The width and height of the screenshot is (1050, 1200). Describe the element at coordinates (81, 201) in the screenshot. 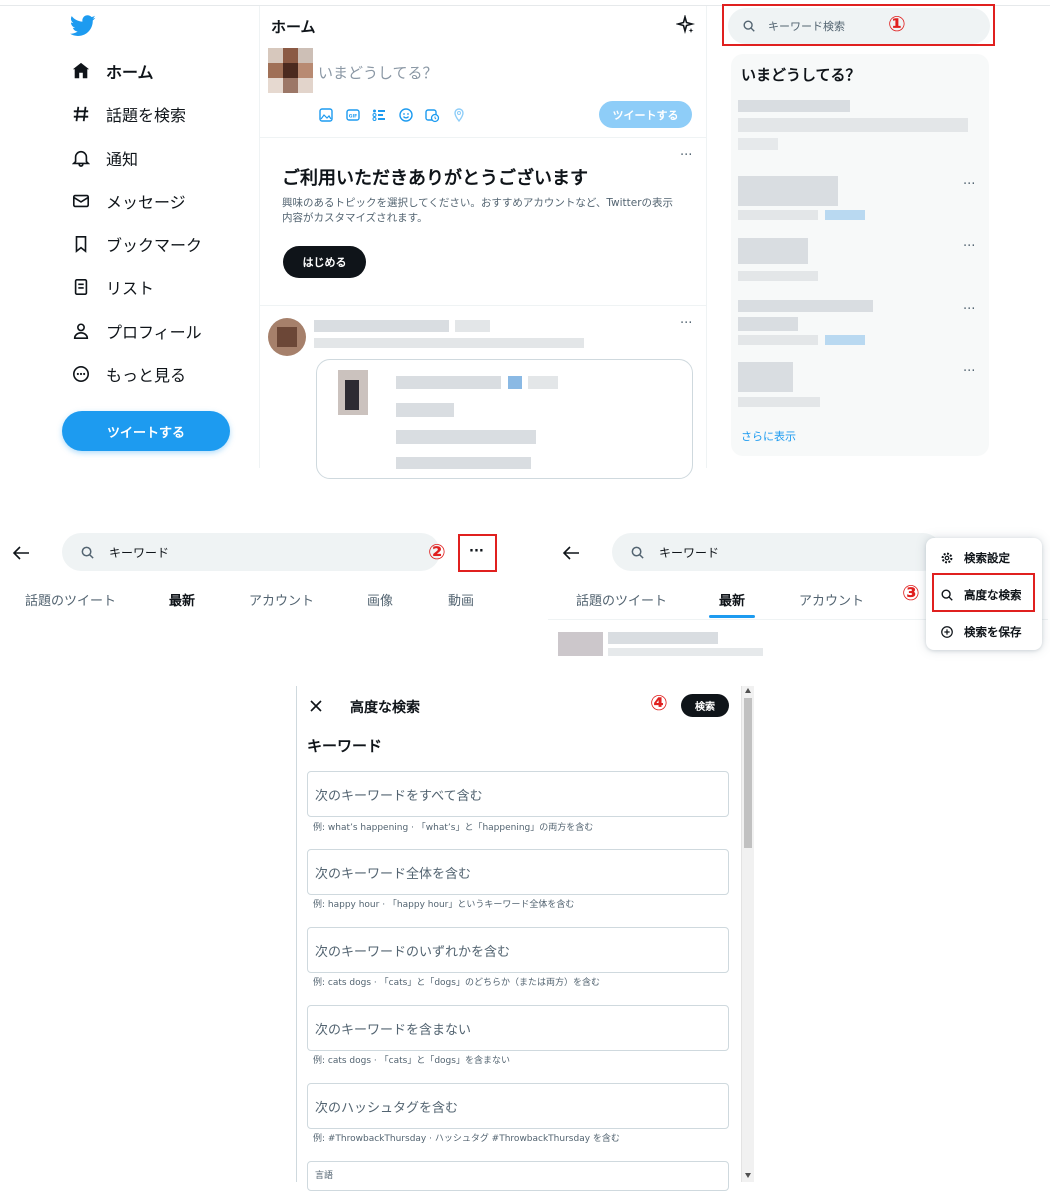

I see `envelope-icon` at that location.